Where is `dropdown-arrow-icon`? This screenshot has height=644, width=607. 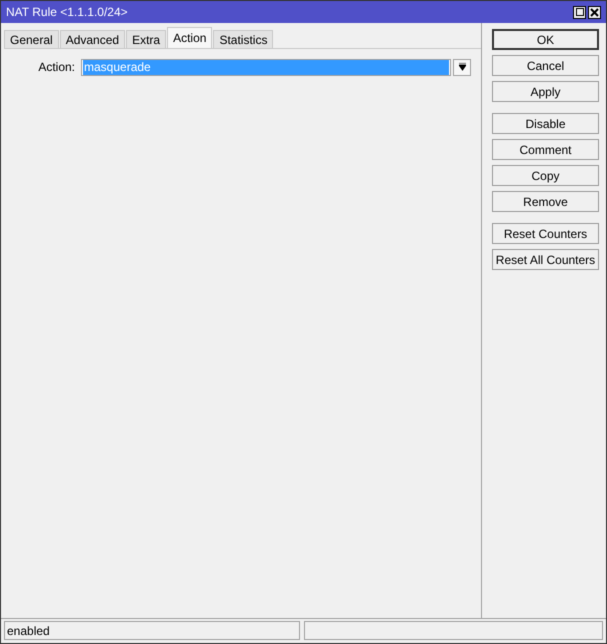 dropdown-arrow-icon is located at coordinates (462, 67).